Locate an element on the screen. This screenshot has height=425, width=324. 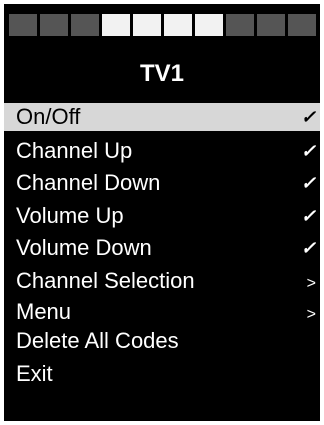
menu-item-menu: Menu > is located at coordinates (162, 312).